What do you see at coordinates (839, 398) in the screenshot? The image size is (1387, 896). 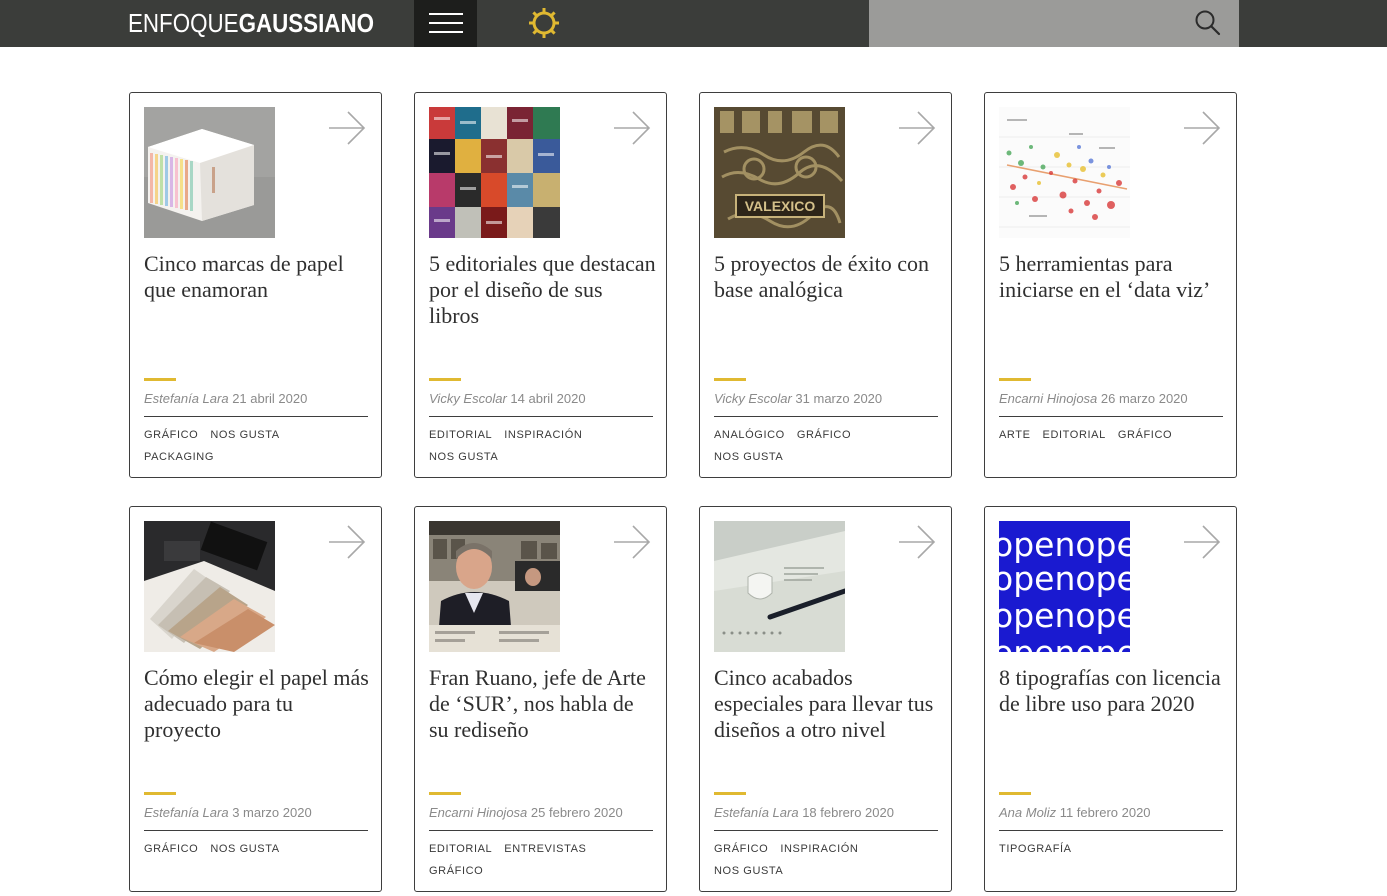 I see `article-date: 31 marzo 2020` at bounding box center [839, 398].